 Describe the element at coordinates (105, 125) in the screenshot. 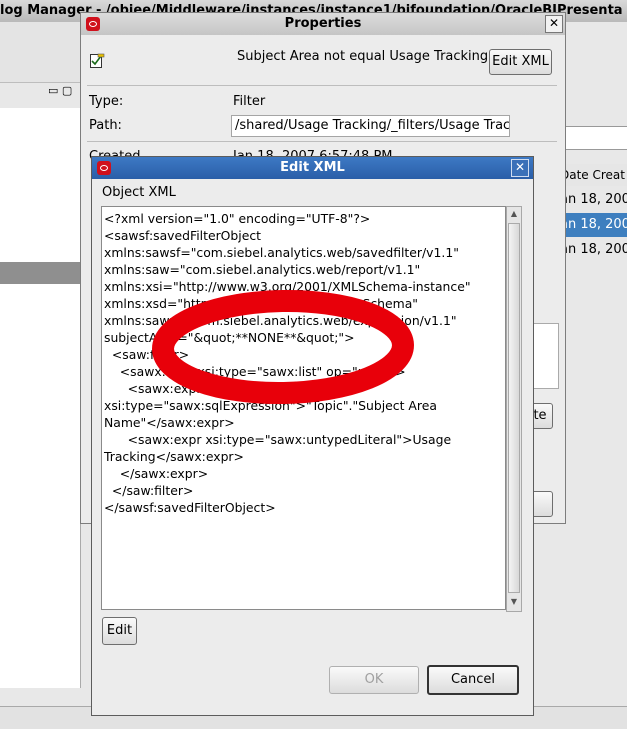

I see `path-label: Path:` at that location.